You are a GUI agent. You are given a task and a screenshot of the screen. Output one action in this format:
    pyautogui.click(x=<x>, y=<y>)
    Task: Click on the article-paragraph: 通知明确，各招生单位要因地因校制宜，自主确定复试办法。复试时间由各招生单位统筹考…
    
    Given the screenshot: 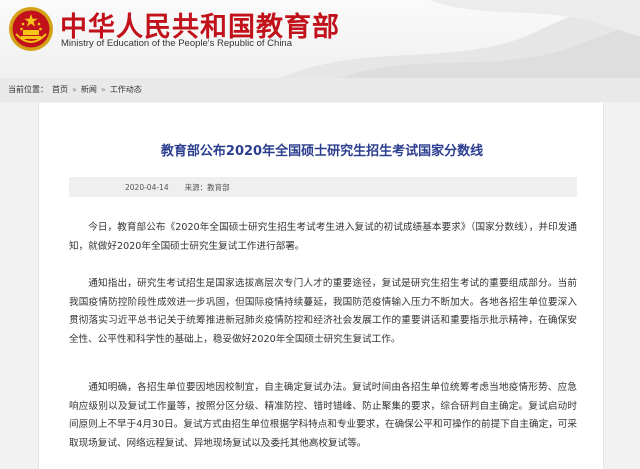 What is the action you would take?
    pyautogui.click(x=323, y=415)
    